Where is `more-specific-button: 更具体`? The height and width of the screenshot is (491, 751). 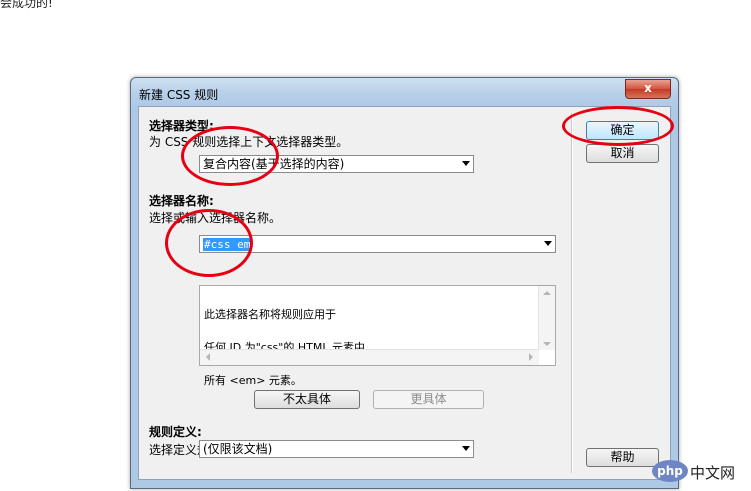
more-specific-button: 更具体 is located at coordinates (428, 399).